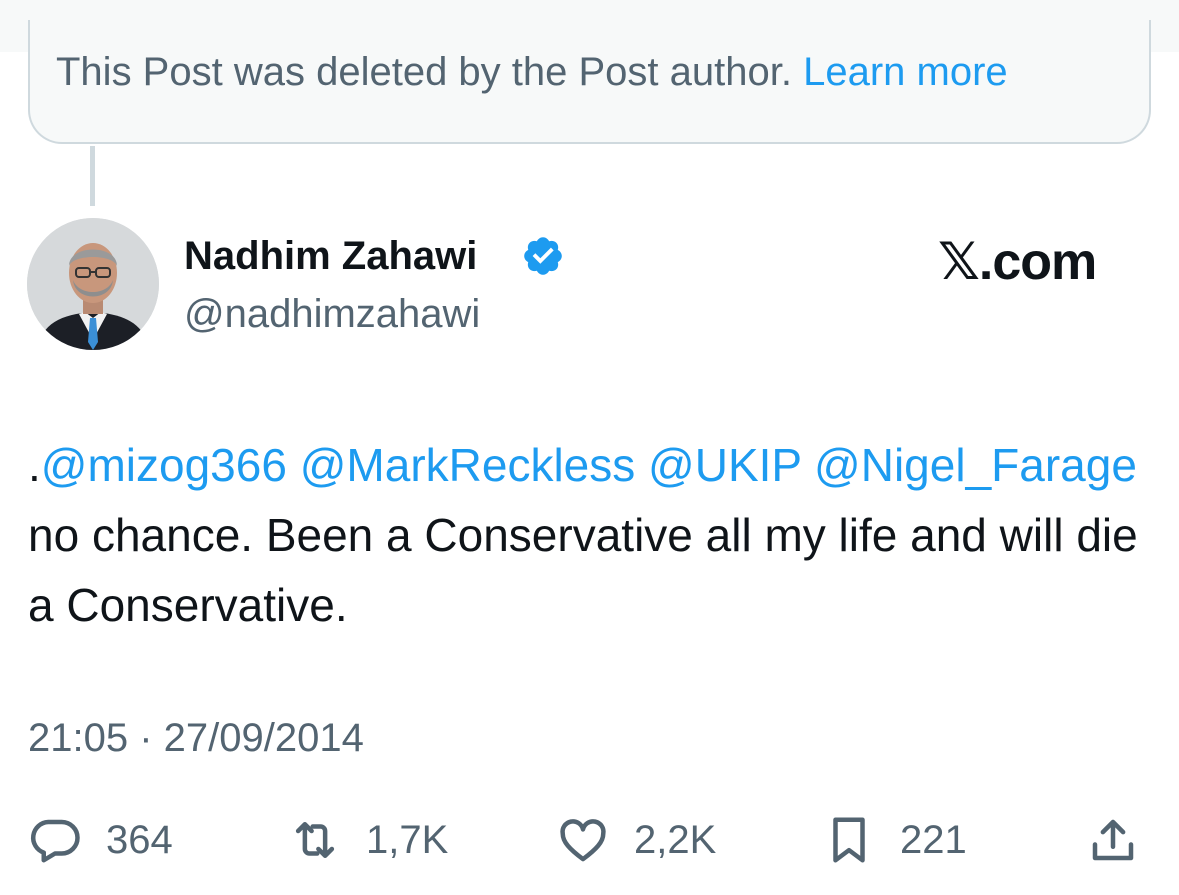  What do you see at coordinates (164, 465) in the screenshot?
I see `mention-mizog366: @mizog366` at bounding box center [164, 465].